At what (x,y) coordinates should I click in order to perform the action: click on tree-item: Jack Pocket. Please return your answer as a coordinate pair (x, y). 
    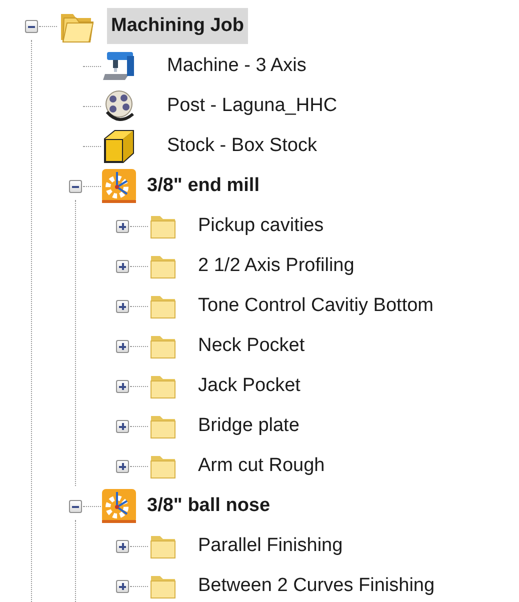
    Looking at the image, I should click on (249, 386).